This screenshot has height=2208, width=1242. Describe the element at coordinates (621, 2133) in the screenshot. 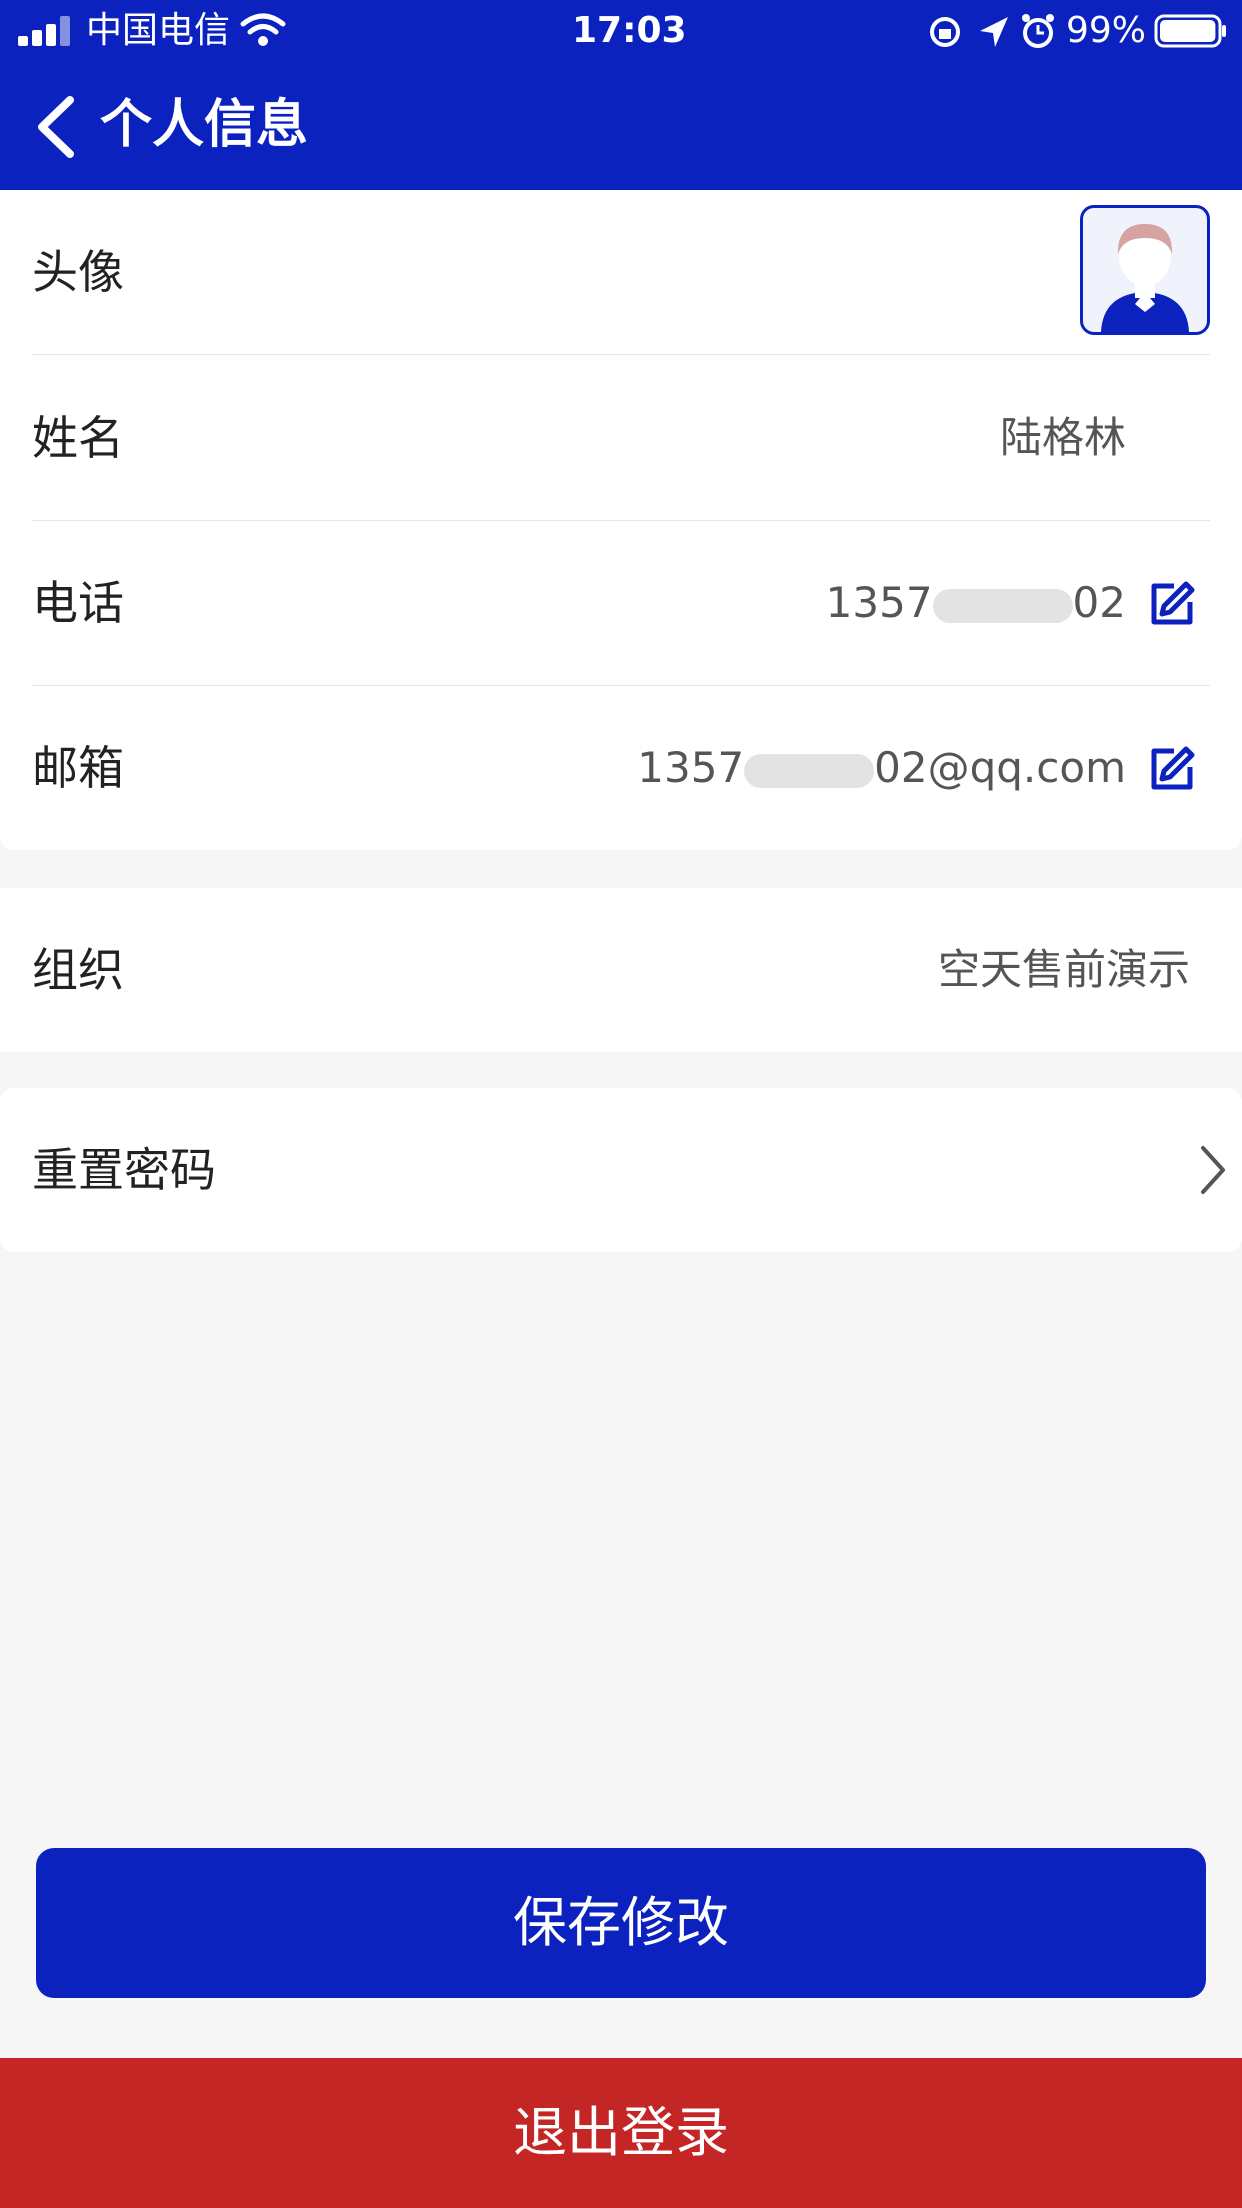

I see `logout-button: 退出登录` at that location.